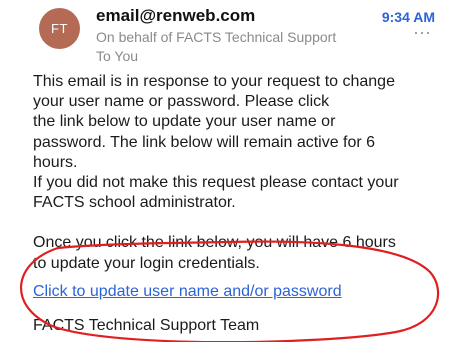 The height and width of the screenshot is (342, 449). Describe the element at coordinates (146, 325) in the screenshot. I see `signature: FACTS Technical Support Team` at that location.